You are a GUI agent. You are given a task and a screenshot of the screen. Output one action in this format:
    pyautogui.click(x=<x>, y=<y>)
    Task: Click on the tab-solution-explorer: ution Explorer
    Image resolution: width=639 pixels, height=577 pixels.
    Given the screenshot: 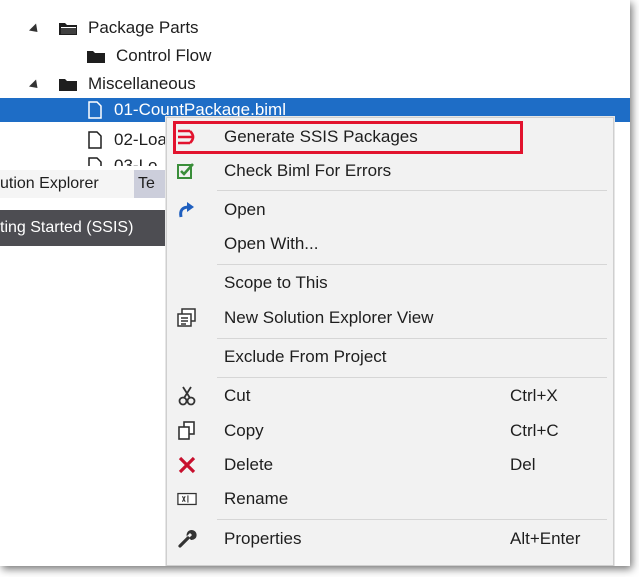 What is the action you would take?
    pyautogui.click(x=67, y=184)
    